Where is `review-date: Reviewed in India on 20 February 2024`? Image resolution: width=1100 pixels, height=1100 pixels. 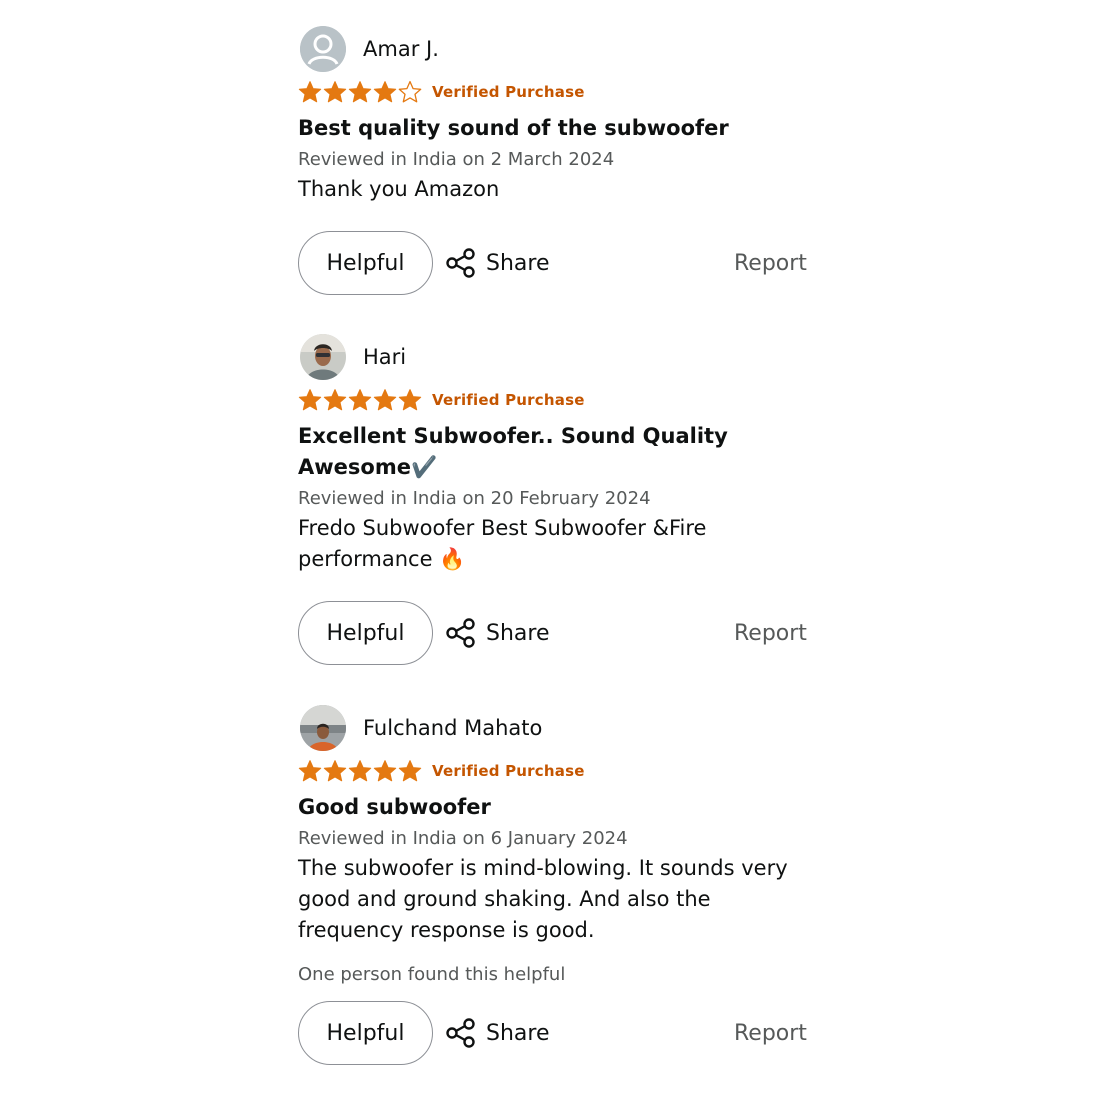
review-date: Reviewed in India on 20 February 2024 is located at coordinates (474, 498).